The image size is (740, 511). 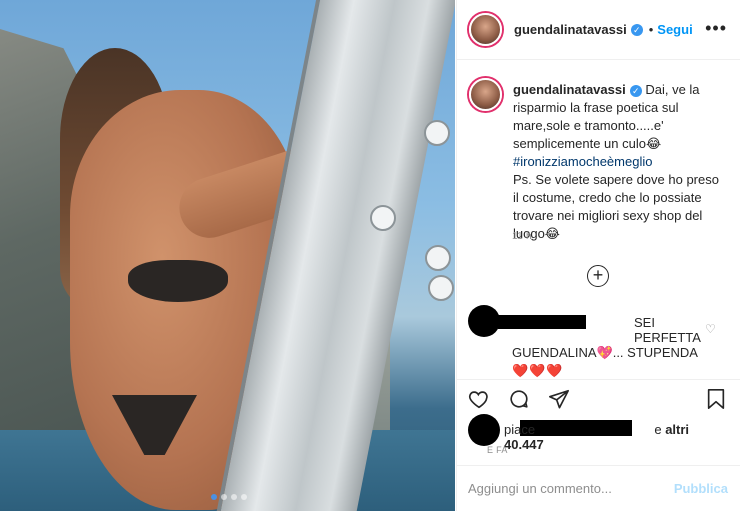 I want to click on action-bar, so click(x=598, y=399).